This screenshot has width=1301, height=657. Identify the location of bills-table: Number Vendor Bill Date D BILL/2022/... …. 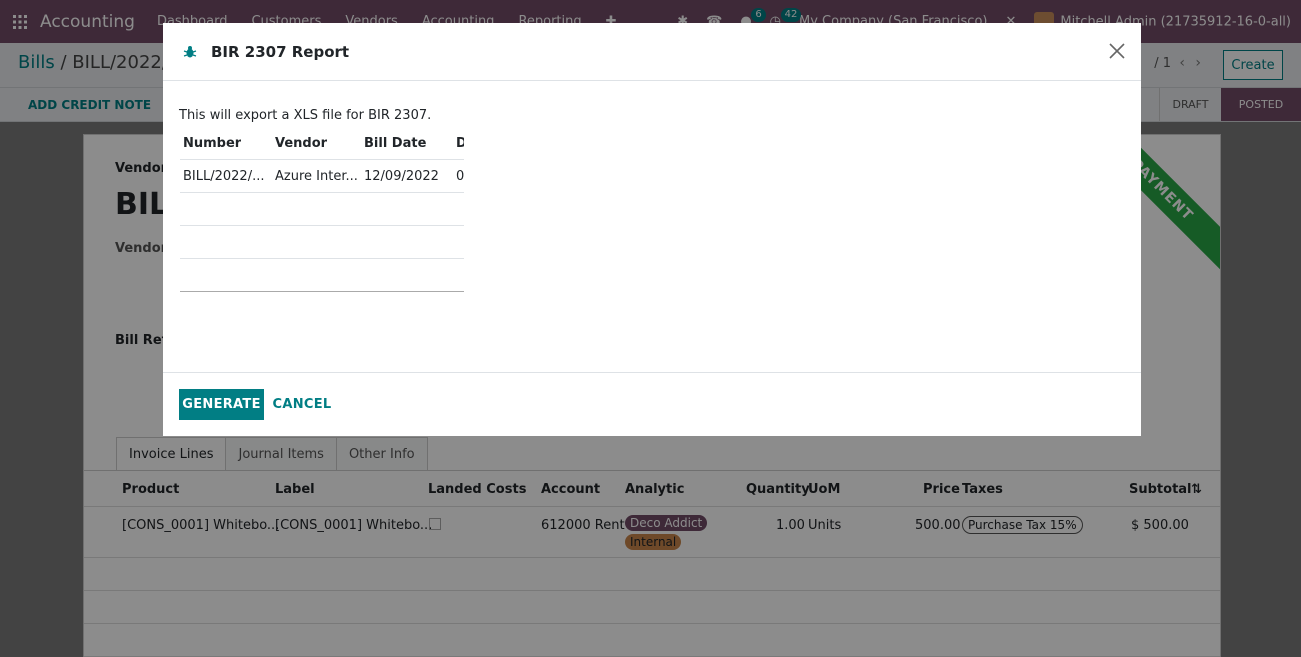
(322, 227).